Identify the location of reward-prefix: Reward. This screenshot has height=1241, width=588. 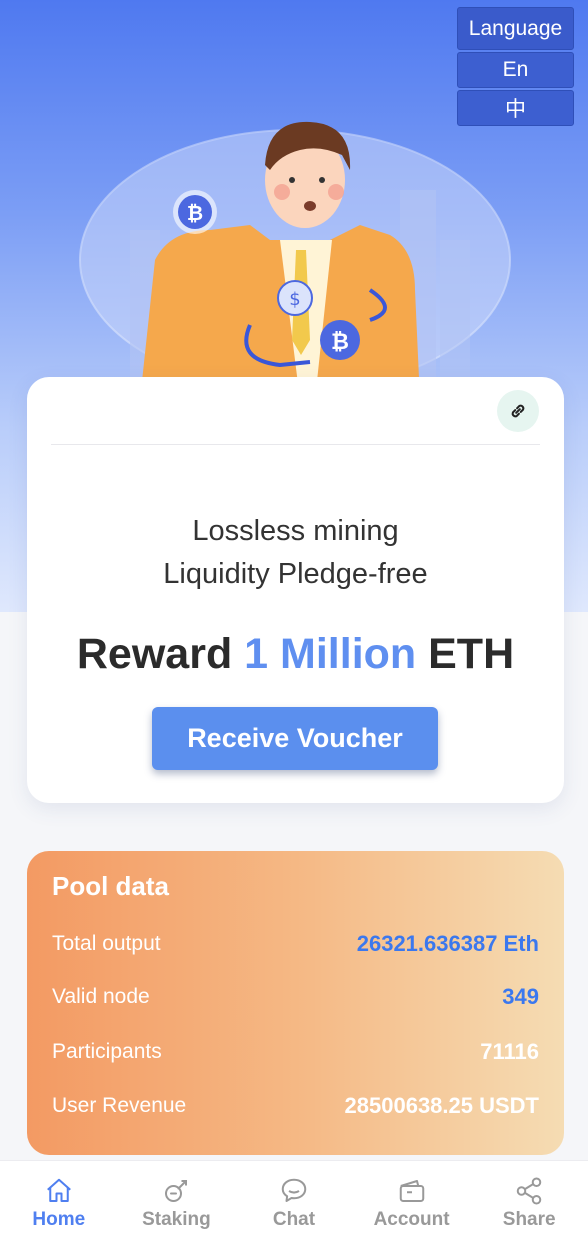
(154, 654).